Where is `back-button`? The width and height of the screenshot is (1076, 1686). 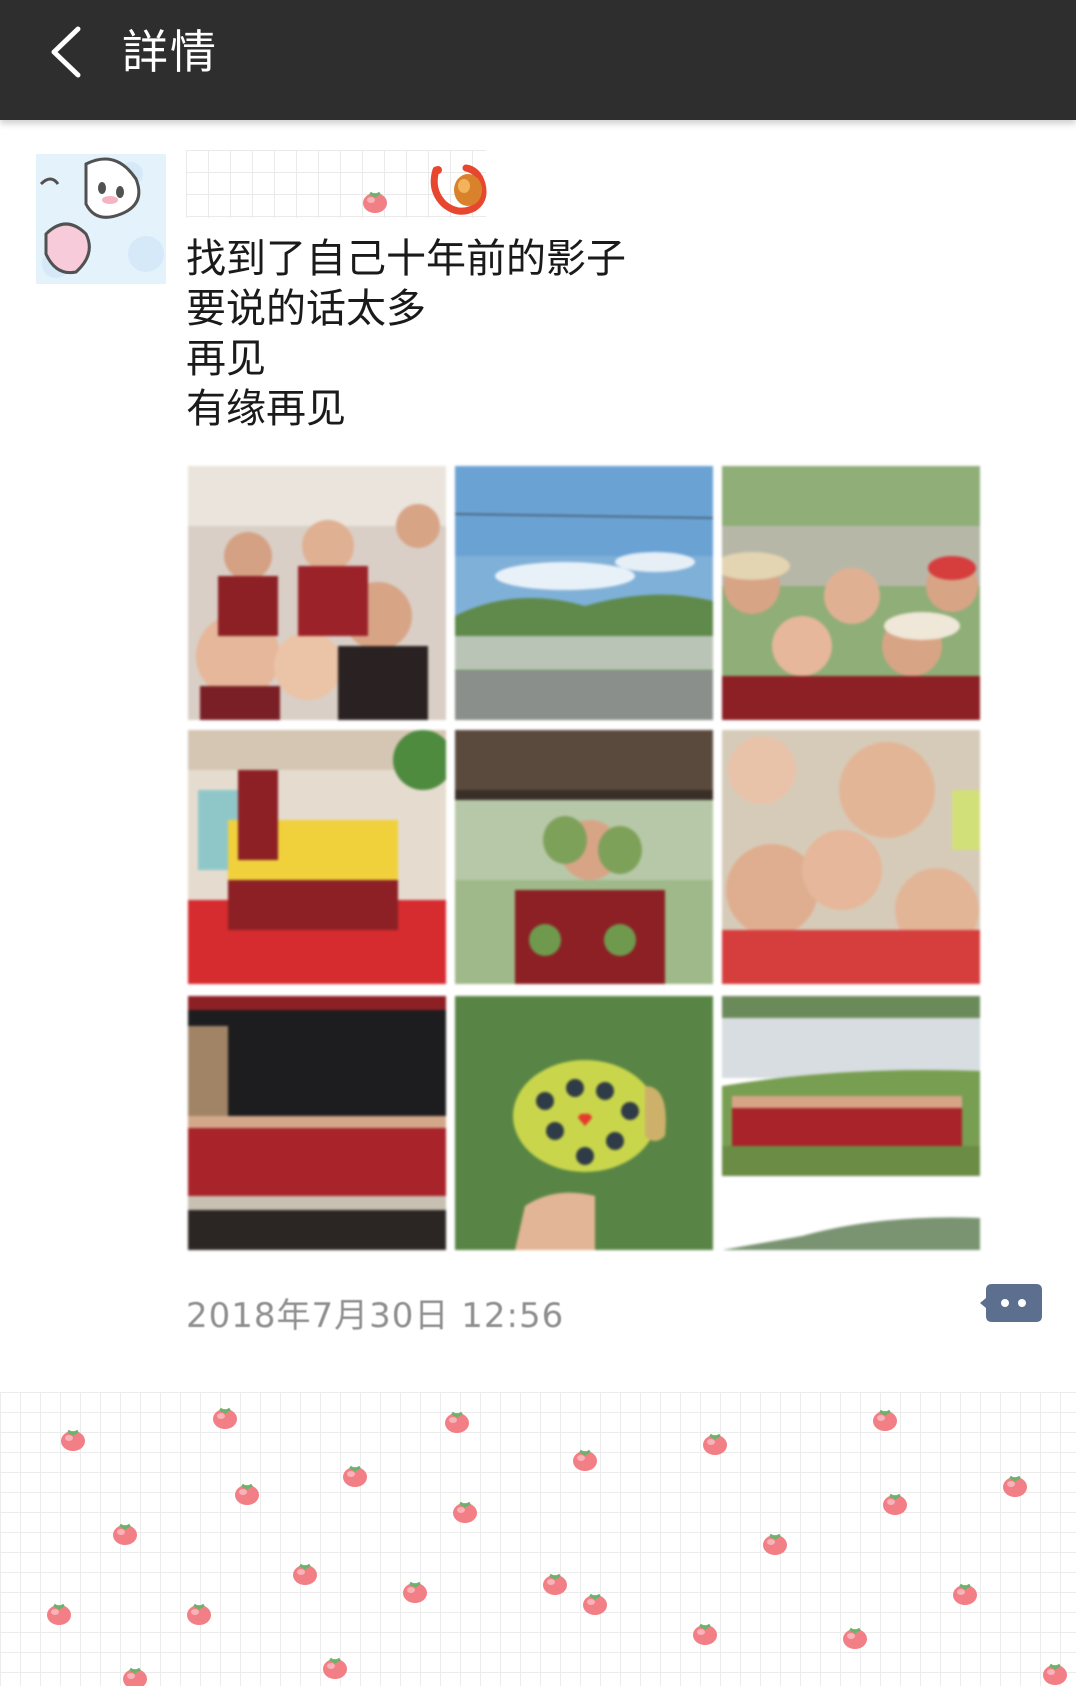 back-button is located at coordinates (66, 52).